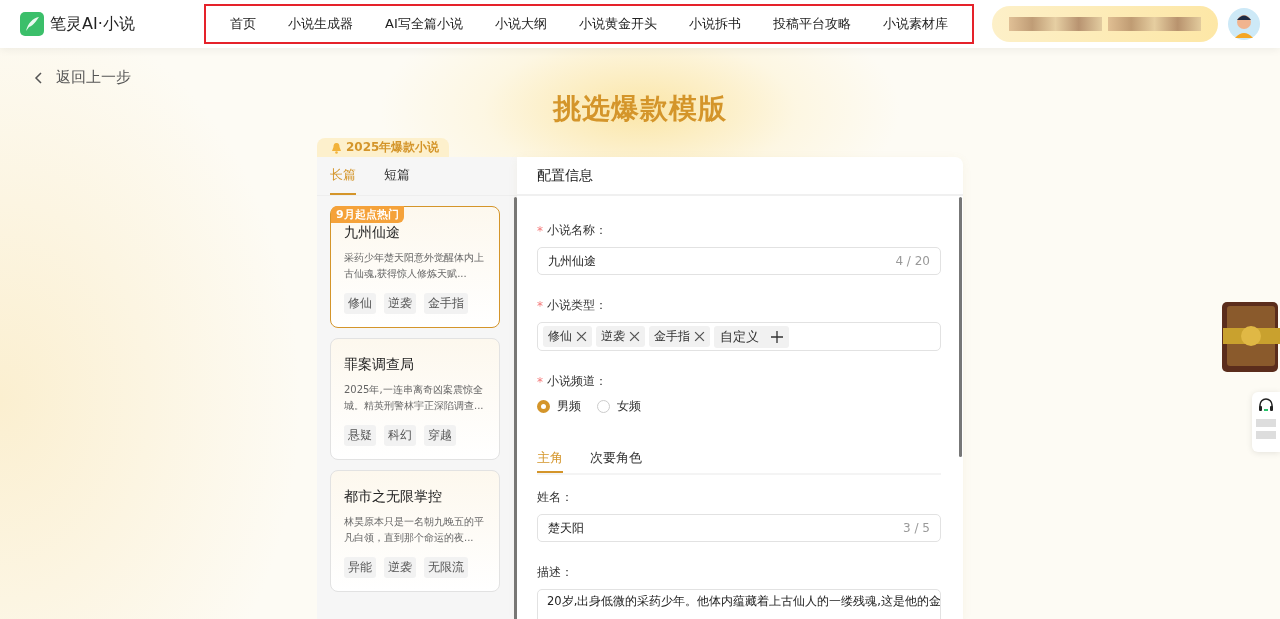  What do you see at coordinates (92, 24) in the screenshot?
I see `logo-text: 笔灵AI·小说` at bounding box center [92, 24].